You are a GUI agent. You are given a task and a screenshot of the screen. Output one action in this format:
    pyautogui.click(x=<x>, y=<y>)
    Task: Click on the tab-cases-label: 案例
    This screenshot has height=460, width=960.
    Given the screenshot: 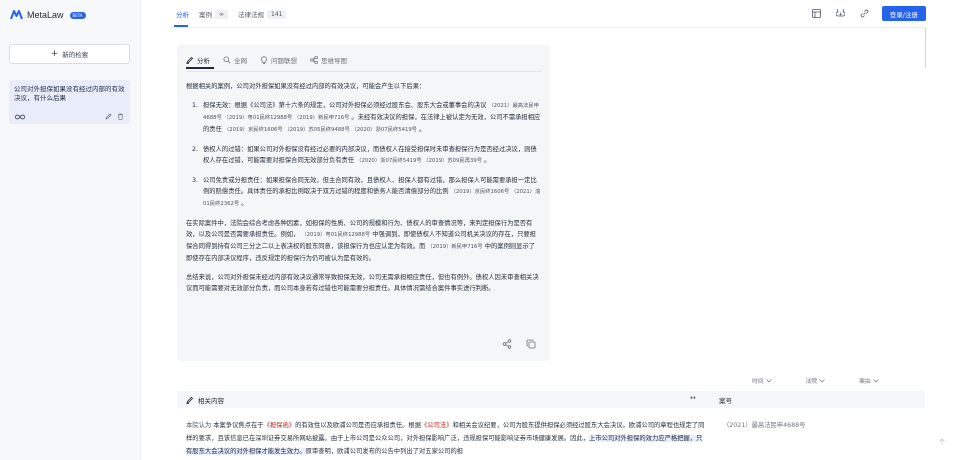 What is the action you would take?
    pyautogui.click(x=205, y=15)
    